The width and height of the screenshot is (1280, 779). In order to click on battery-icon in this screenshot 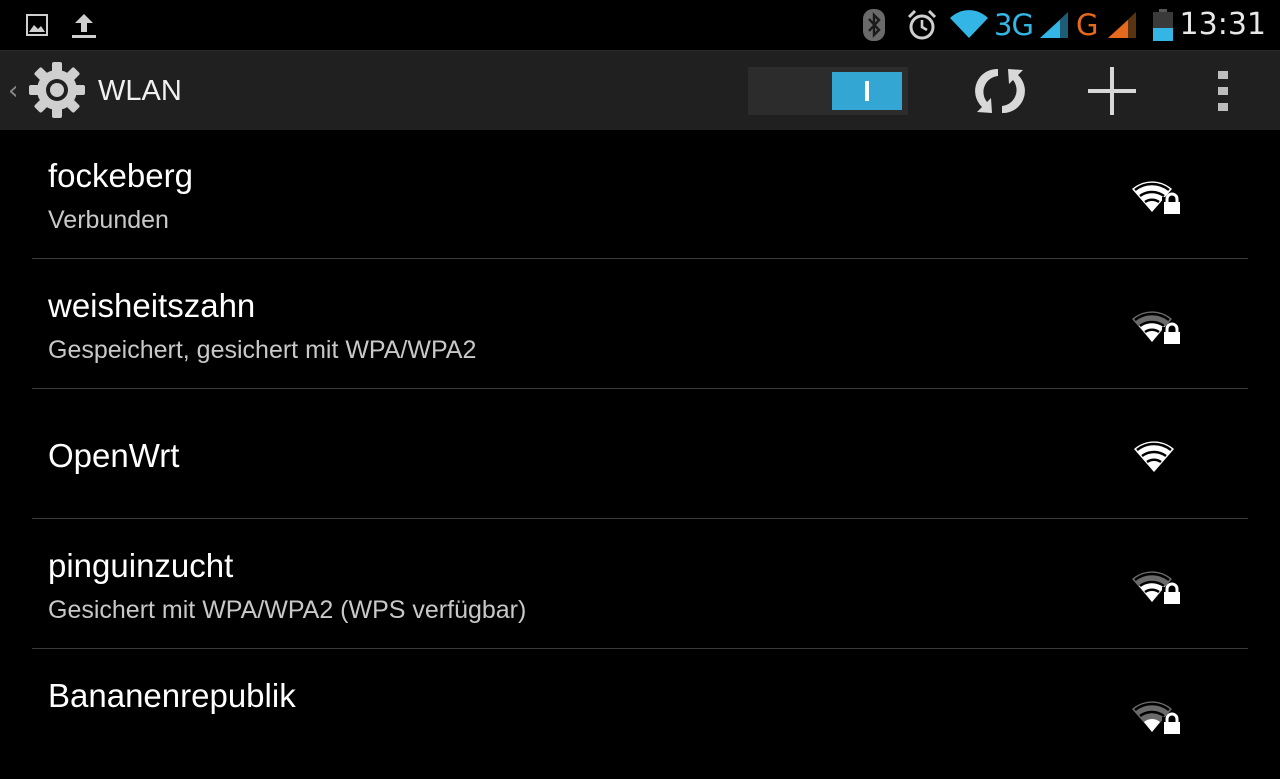, I will do `click(1163, 25)`.